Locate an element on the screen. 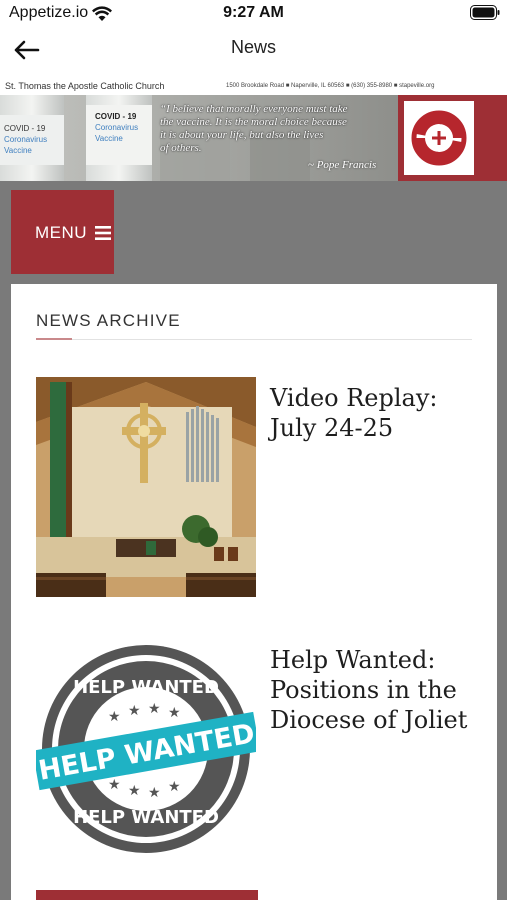  article-title: Video Replay: July 24-25 is located at coordinates (373, 413).